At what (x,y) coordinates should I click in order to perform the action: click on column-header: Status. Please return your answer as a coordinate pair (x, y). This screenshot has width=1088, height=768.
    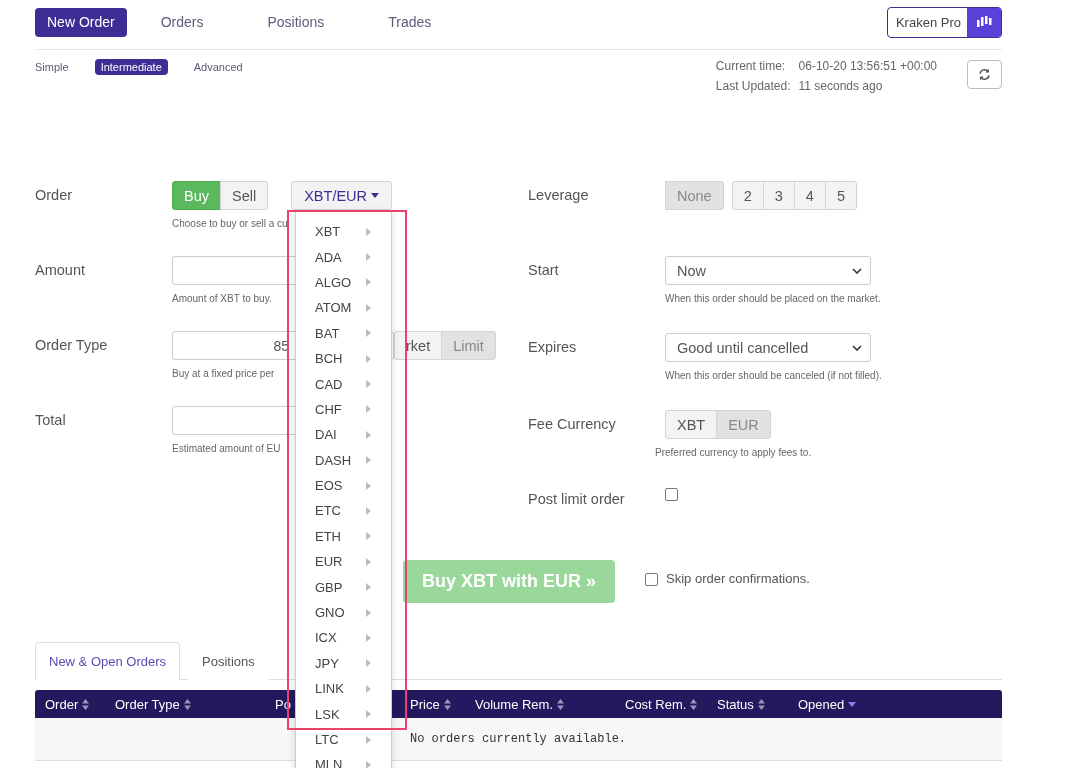
    Looking at the image, I should click on (735, 704).